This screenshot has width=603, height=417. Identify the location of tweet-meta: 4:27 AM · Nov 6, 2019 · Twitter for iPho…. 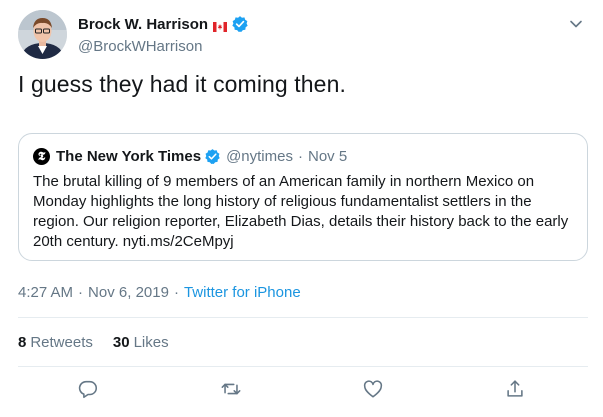
(159, 292).